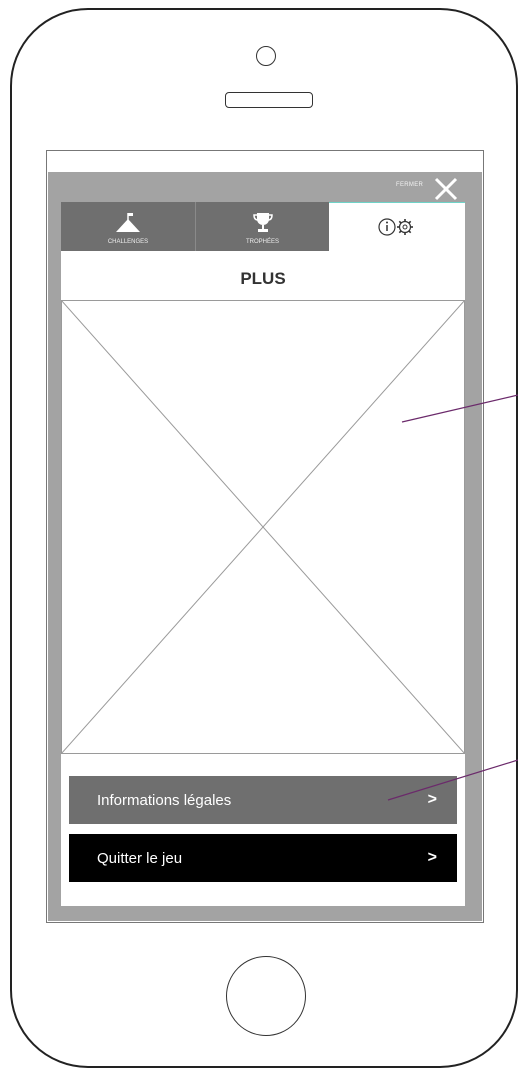 Image resolution: width=518 pixels, height=1073 pixels. I want to click on quit-game-label: Quitter le jeu, so click(140, 858).